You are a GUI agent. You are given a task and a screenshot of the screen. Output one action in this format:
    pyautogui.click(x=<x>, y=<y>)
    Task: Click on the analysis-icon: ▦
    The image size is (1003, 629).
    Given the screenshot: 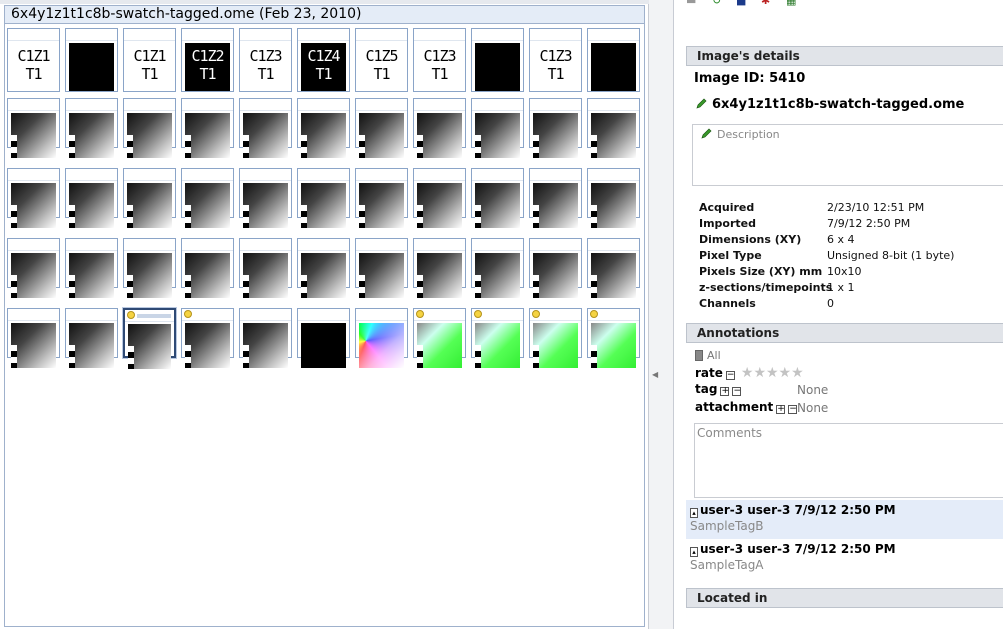 What is the action you would take?
    pyautogui.click(x=793, y=3)
    